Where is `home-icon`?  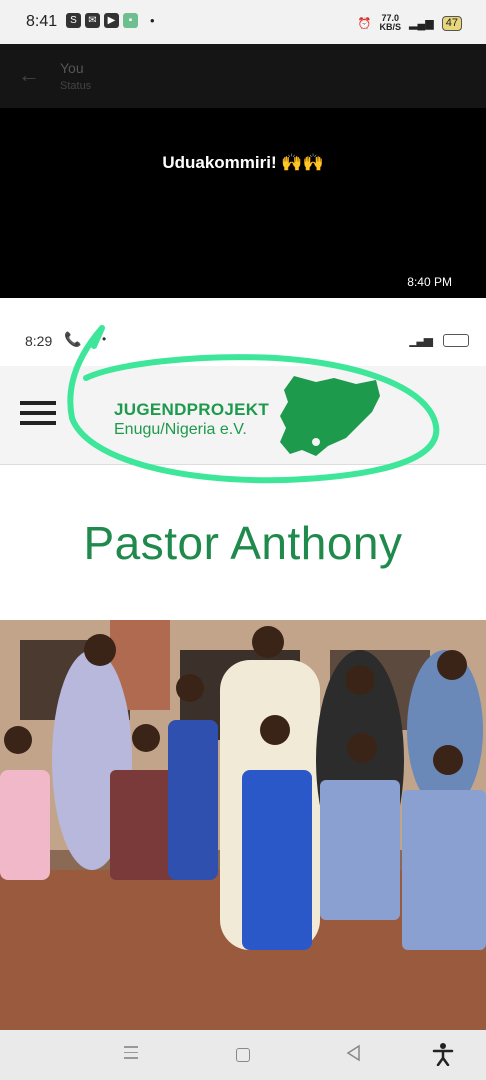 home-icon is located at coordinates (243, 1055).